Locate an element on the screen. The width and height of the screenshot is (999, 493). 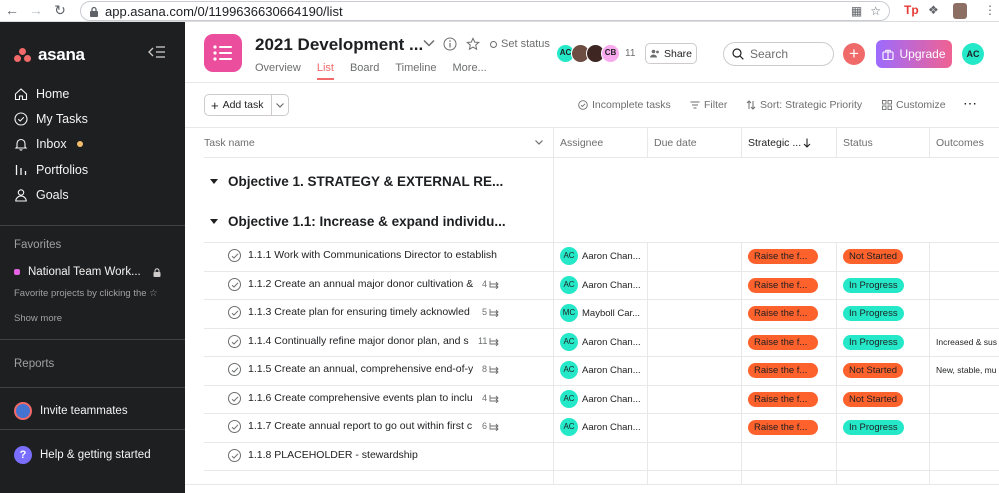
profile-avatar-icon is located at coordinates (960, 11).